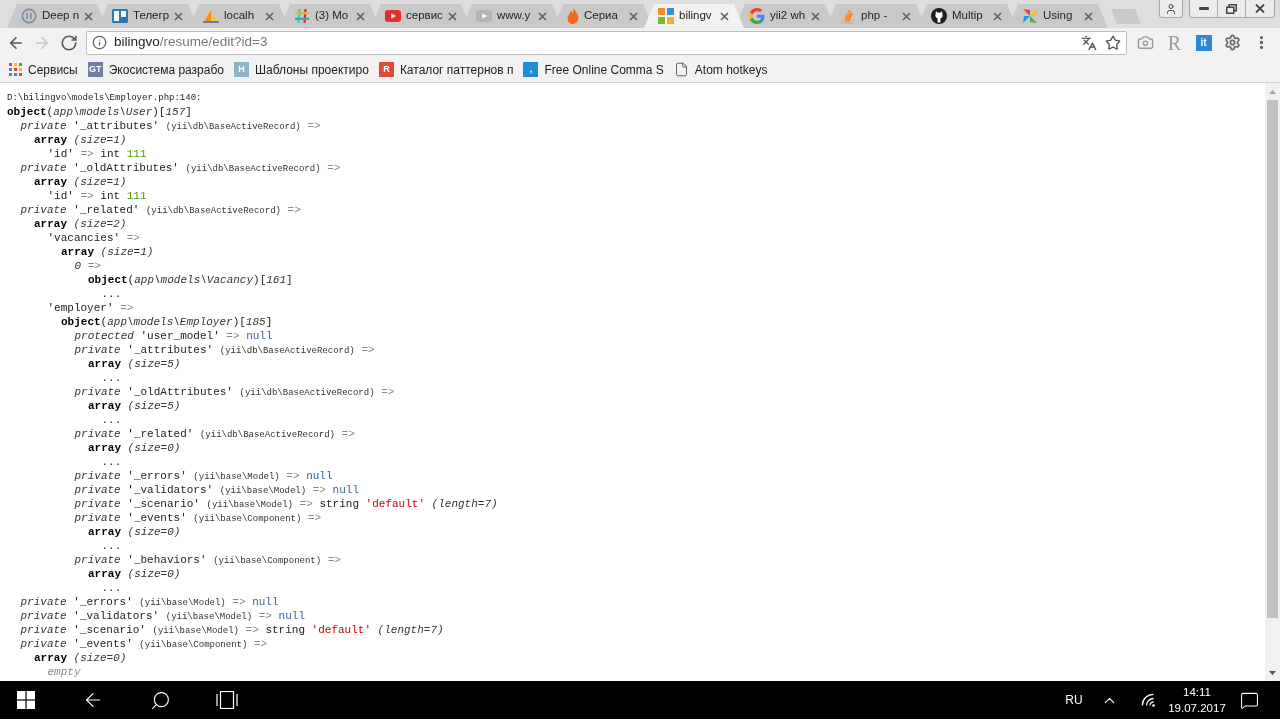 This screenshot has height=719, width=1280. I want to click on ring-icon, so click(29, 16).